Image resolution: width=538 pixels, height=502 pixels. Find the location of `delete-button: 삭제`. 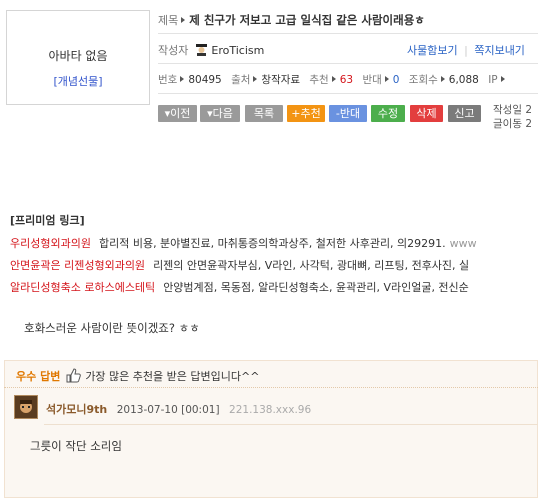

delete-button: 삭제 is located at coordinates (426, 113).